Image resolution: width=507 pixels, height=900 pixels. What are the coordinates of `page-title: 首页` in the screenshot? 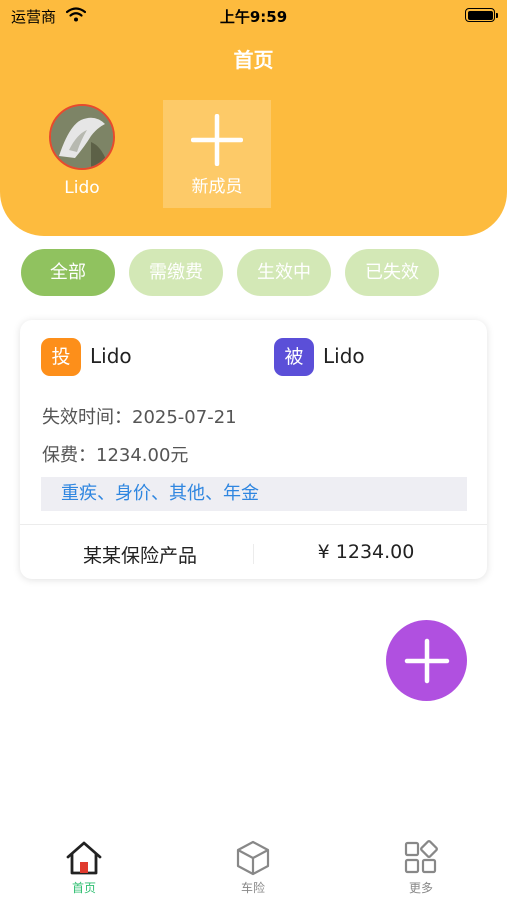 It's located at (253, 60).